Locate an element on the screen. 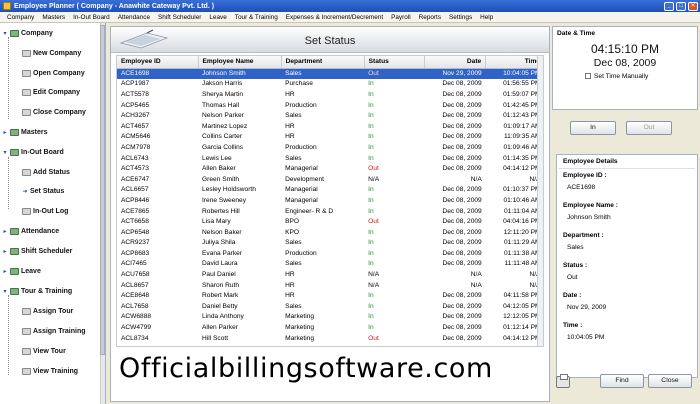  tree-masters: ▸ Masters is located at coordinates (24, 132).